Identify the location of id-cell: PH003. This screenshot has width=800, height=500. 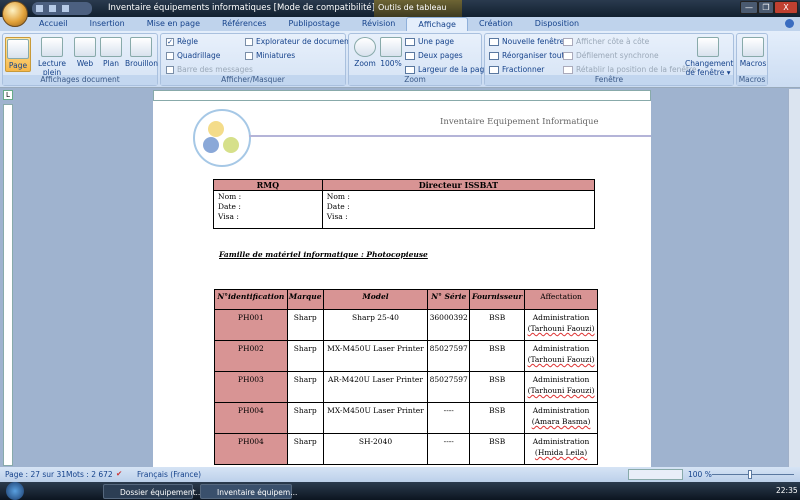
(251, 387).